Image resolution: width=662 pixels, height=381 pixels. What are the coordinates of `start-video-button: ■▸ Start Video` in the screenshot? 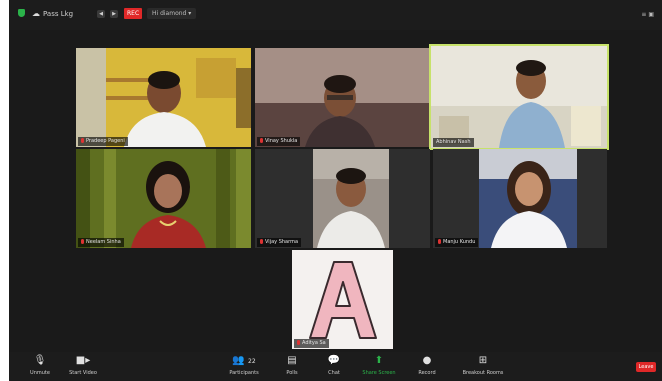 It's located at (83, 365).